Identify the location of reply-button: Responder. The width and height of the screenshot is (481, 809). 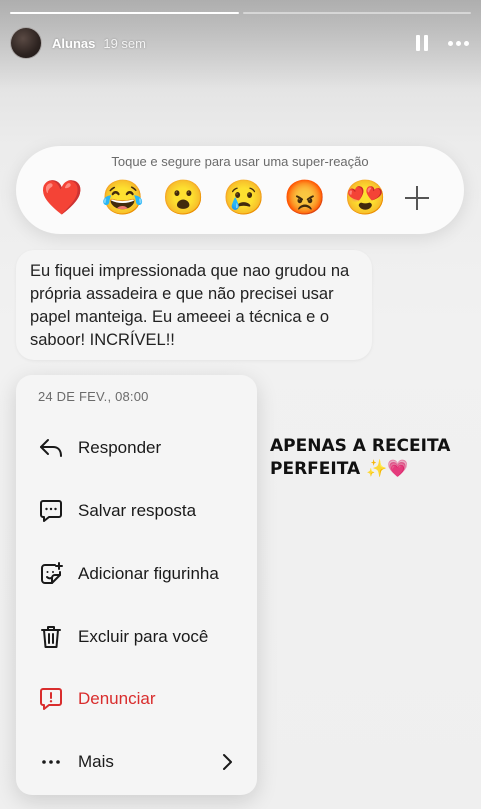
(136, 448).